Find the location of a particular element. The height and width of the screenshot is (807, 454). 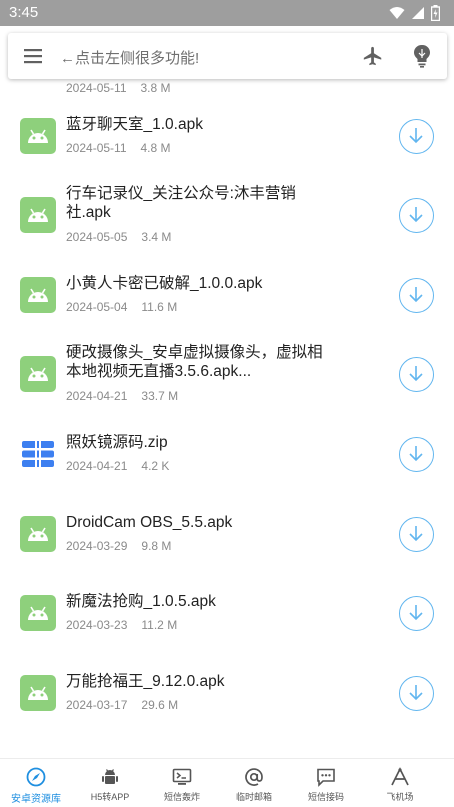

list-item: 行车记录仪_关注公众号:沐丰营销社.apk 2024-05-05 3.4 M is located at coordinates (227, 213).